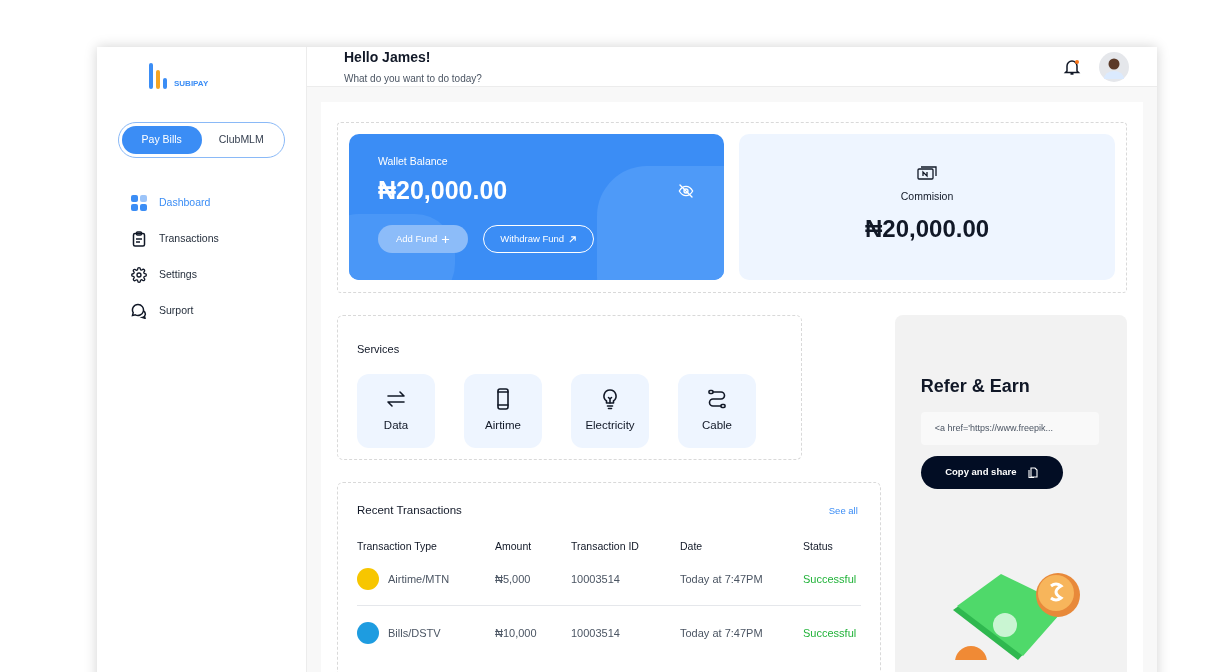 This screenshot has width=1217, height=672. What do you see at coordinates (413, 161) in the screenshot?
I see `wallet-label: Wallet Balance` at bounding box center [413, 161].